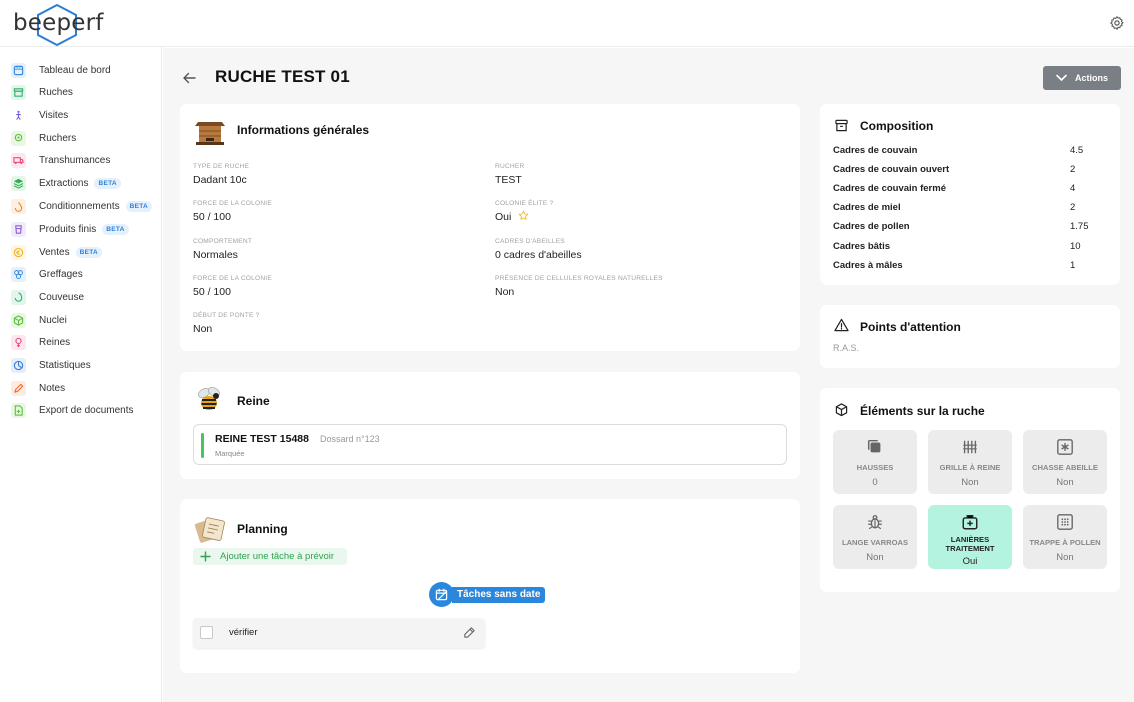 The image size is (1134, 702). I want to click on archive-icon, so click(841, 125).